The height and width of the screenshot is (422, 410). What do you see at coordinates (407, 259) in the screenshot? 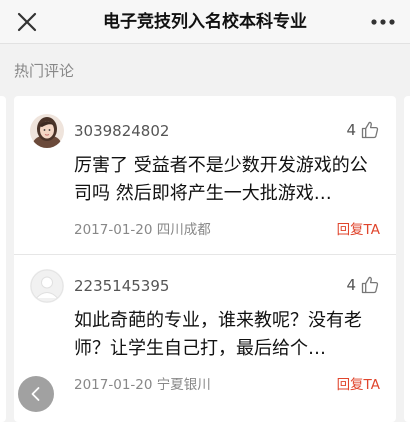
I see `next-card-edge` at bounding box center [407, 259].